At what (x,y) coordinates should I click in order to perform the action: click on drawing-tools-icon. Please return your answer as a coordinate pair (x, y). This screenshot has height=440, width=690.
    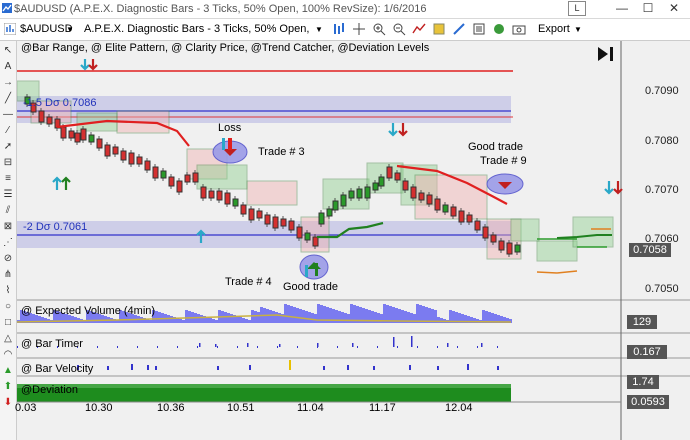
    Looking at the image, I should click on (459, 29).